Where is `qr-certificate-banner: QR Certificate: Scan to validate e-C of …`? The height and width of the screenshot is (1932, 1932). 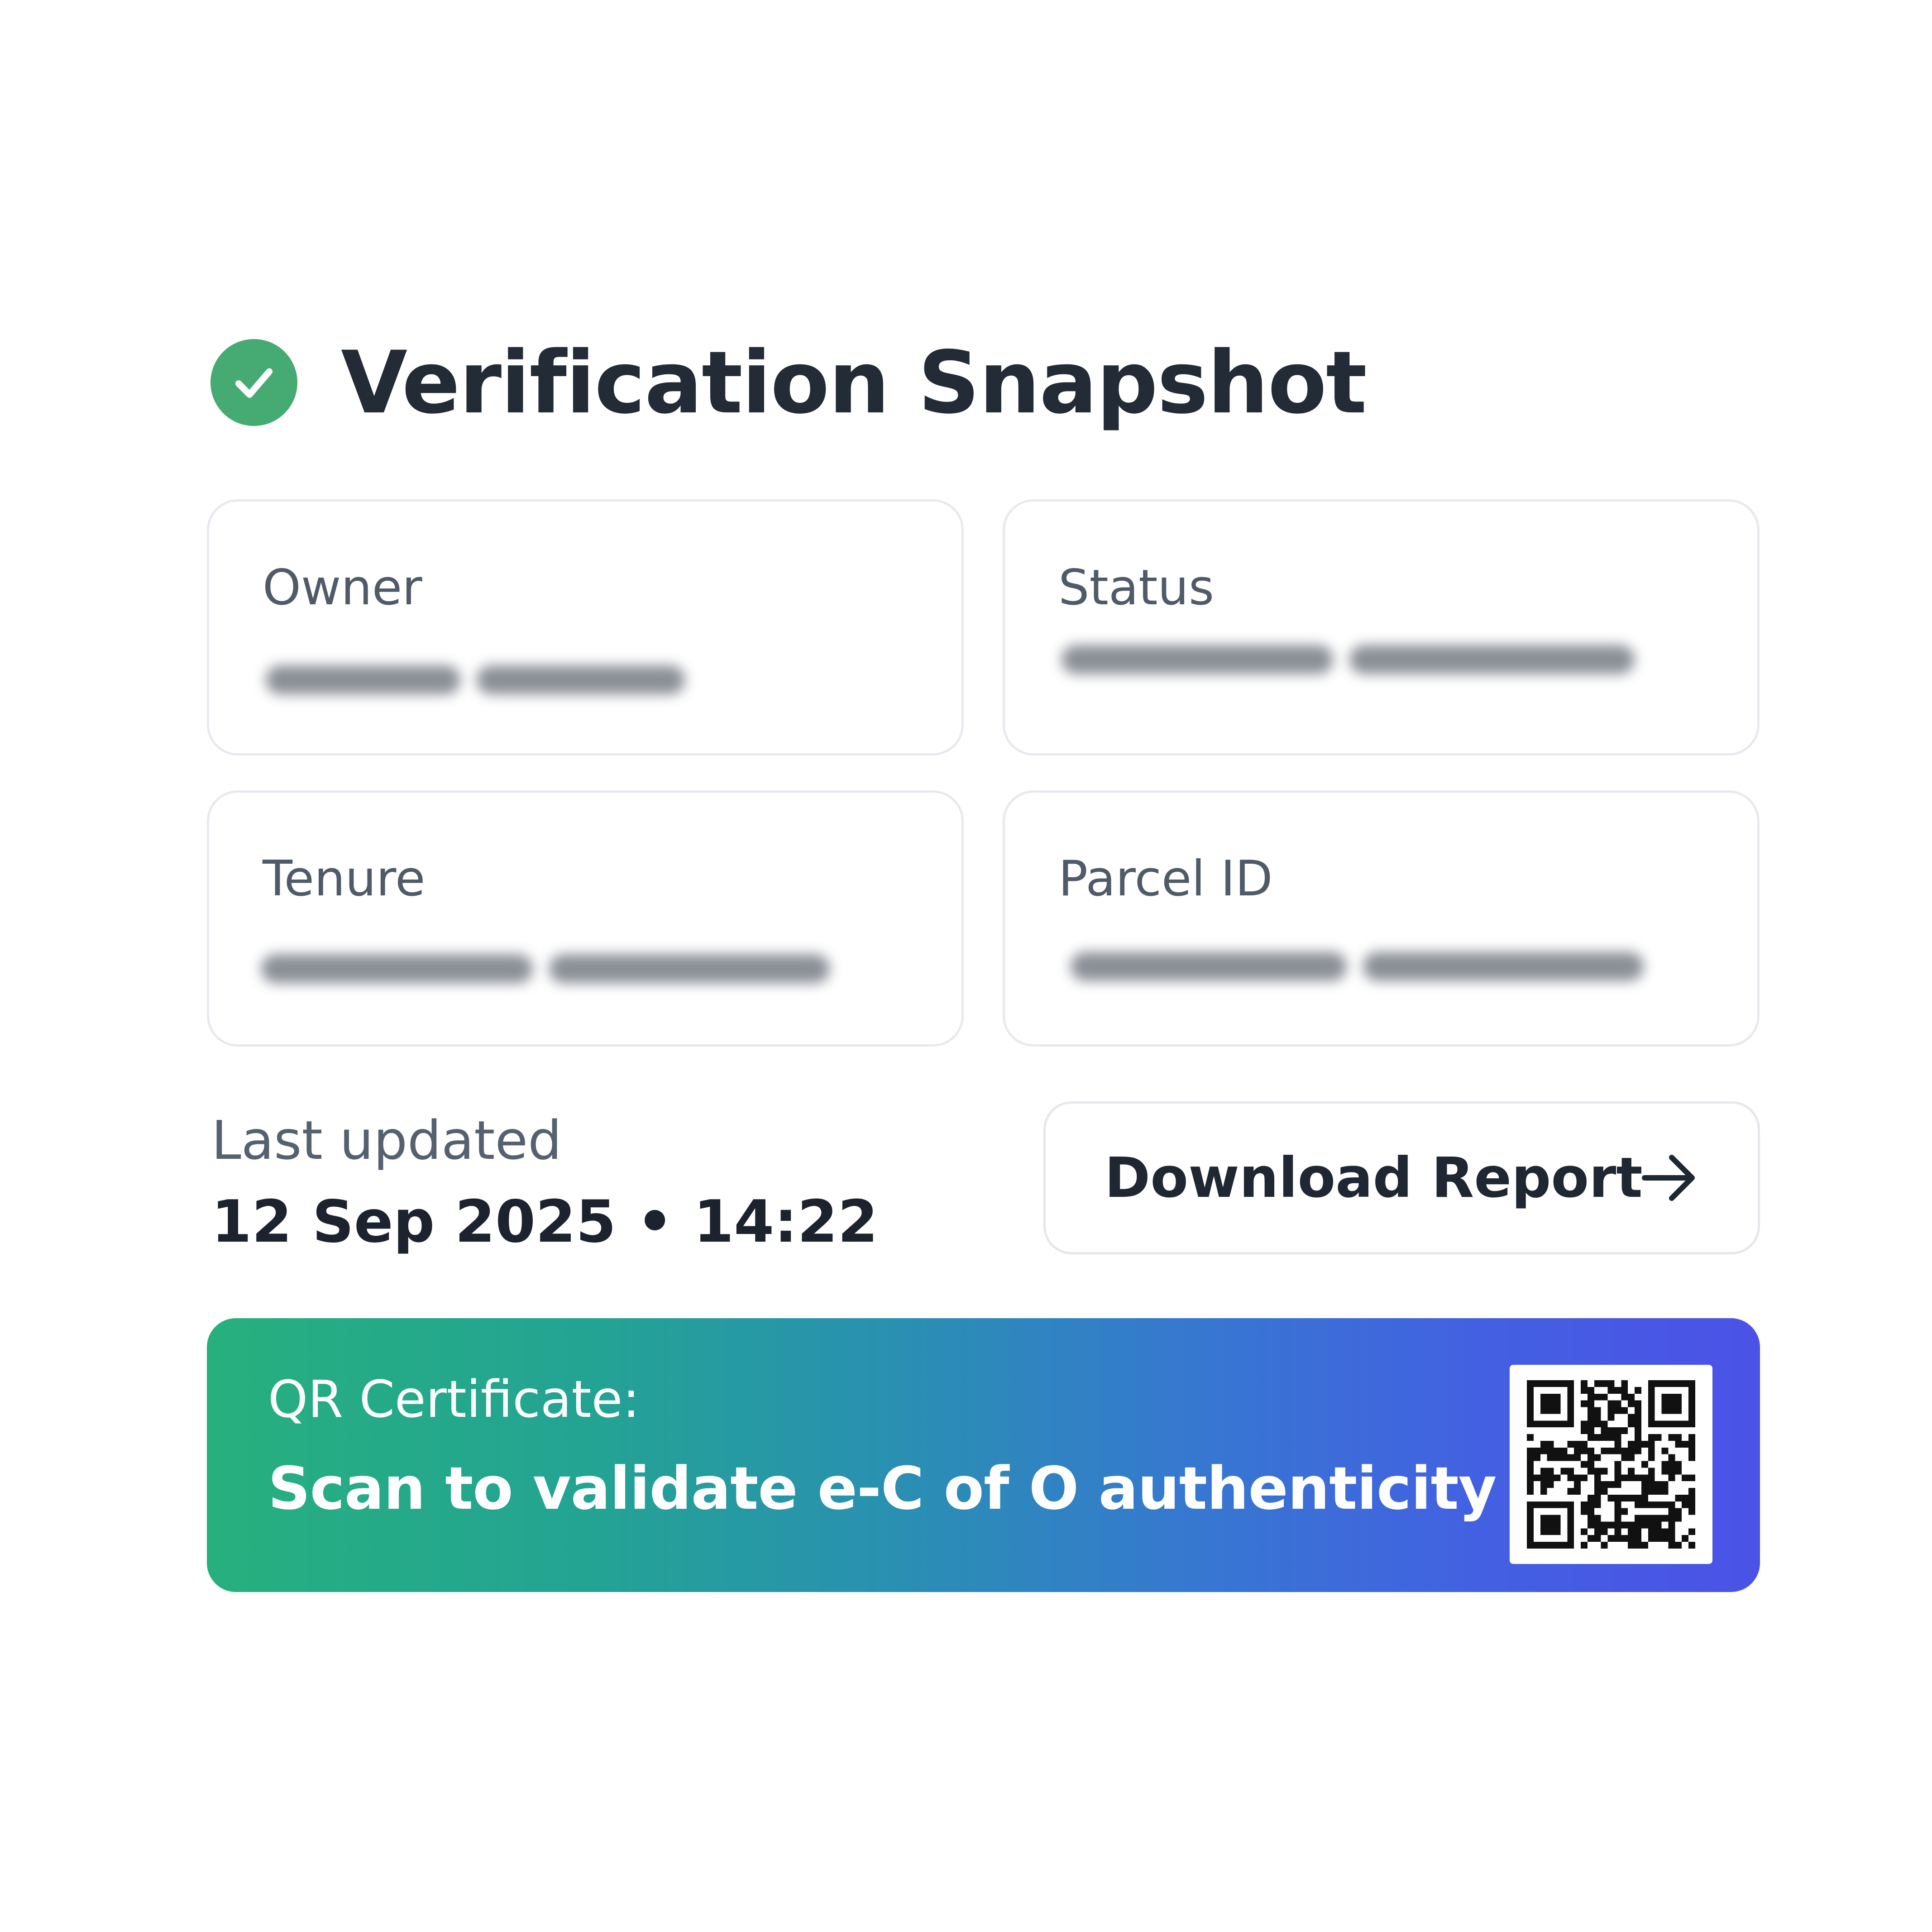
qr-certificate-banner: QR Certificate: Scan to validate e-C of … is located at coordinates (983, 1455).